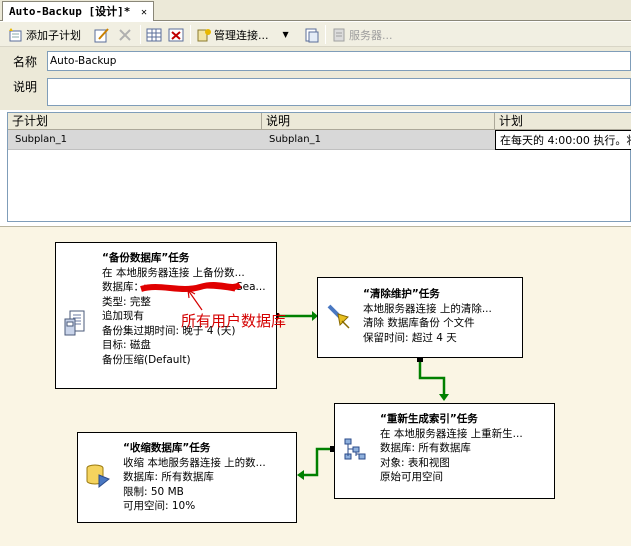 Image resolution: width=631 pixels, height=546 pixels. I want to click on chevron-down-icon: ▼, so click(286, 34).